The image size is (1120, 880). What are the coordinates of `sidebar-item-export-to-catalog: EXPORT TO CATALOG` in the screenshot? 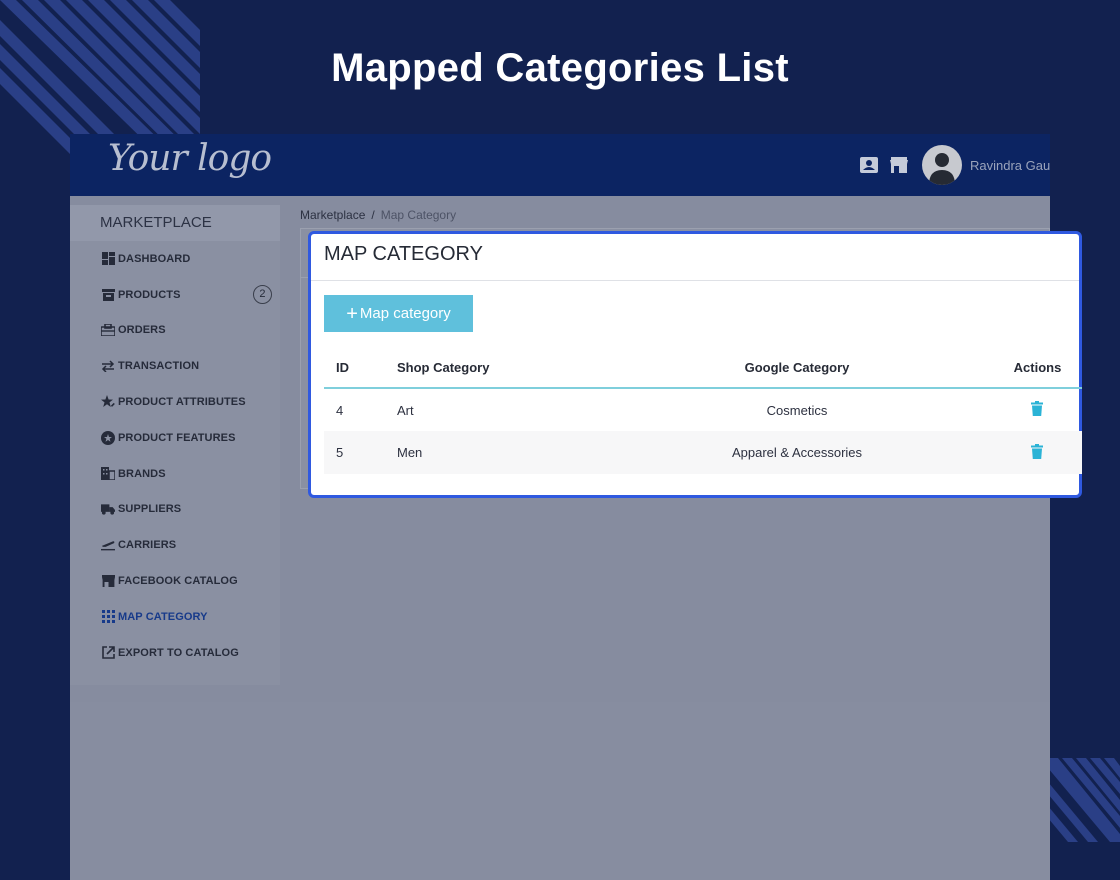 It's located at (175, 653).